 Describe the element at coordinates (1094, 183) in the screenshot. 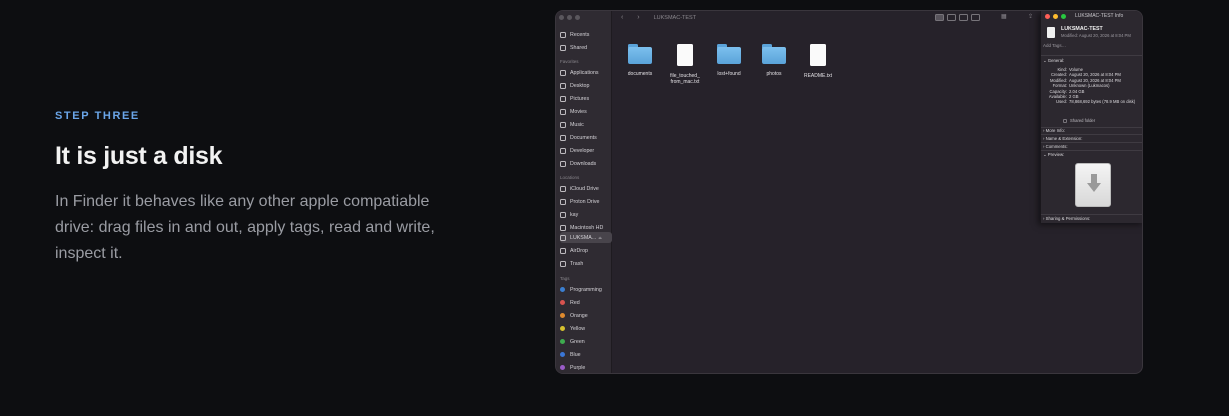

I see `down-arrow-icon` at that location.